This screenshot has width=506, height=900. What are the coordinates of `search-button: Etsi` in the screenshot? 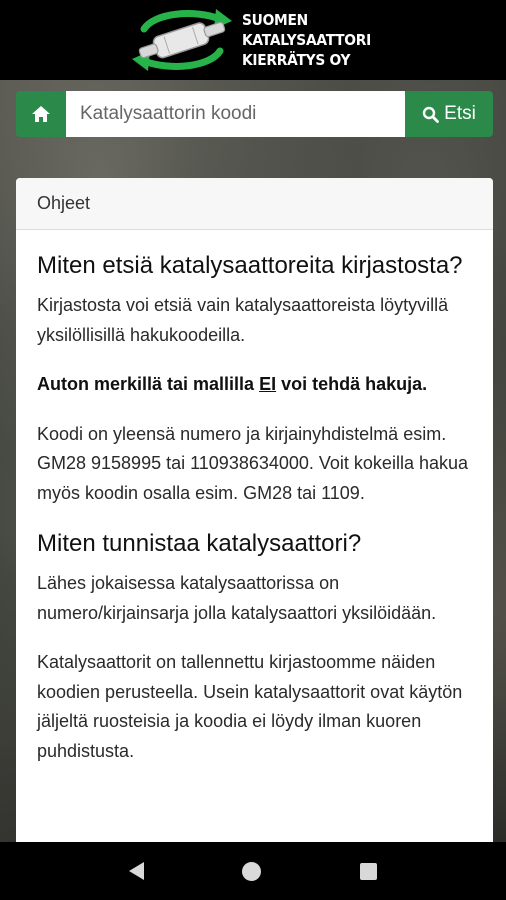 It's located at (449, 114).